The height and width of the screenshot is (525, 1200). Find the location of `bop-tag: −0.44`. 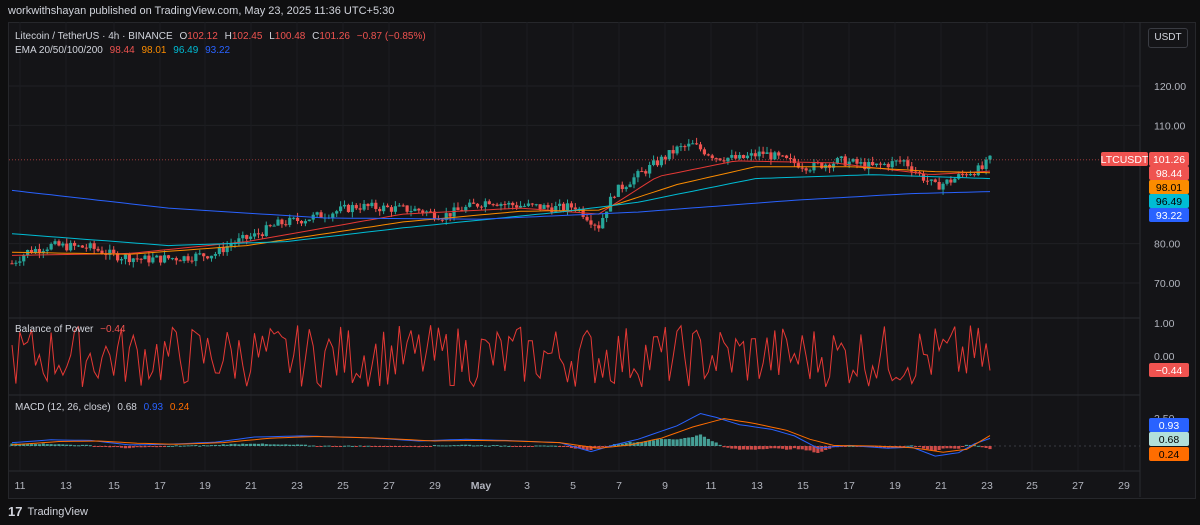

bop-tag: −0.44 is located at coordinates (1169, 371).